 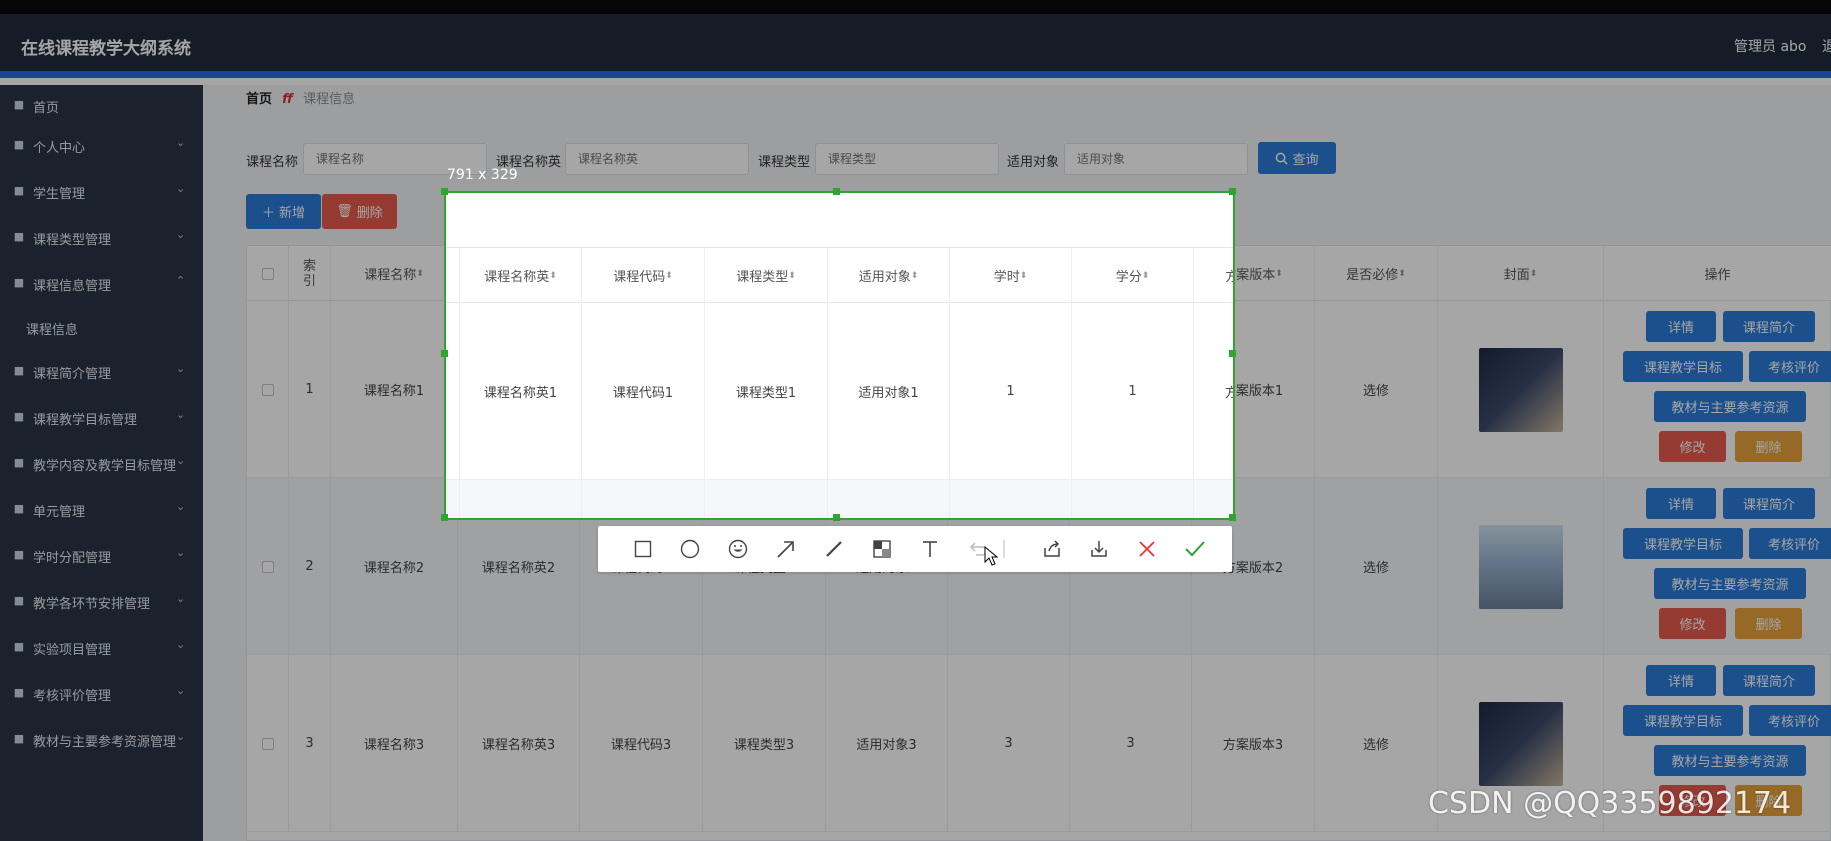 I want to click on cell-type: 课程类型2, so click(x=766, y=499).